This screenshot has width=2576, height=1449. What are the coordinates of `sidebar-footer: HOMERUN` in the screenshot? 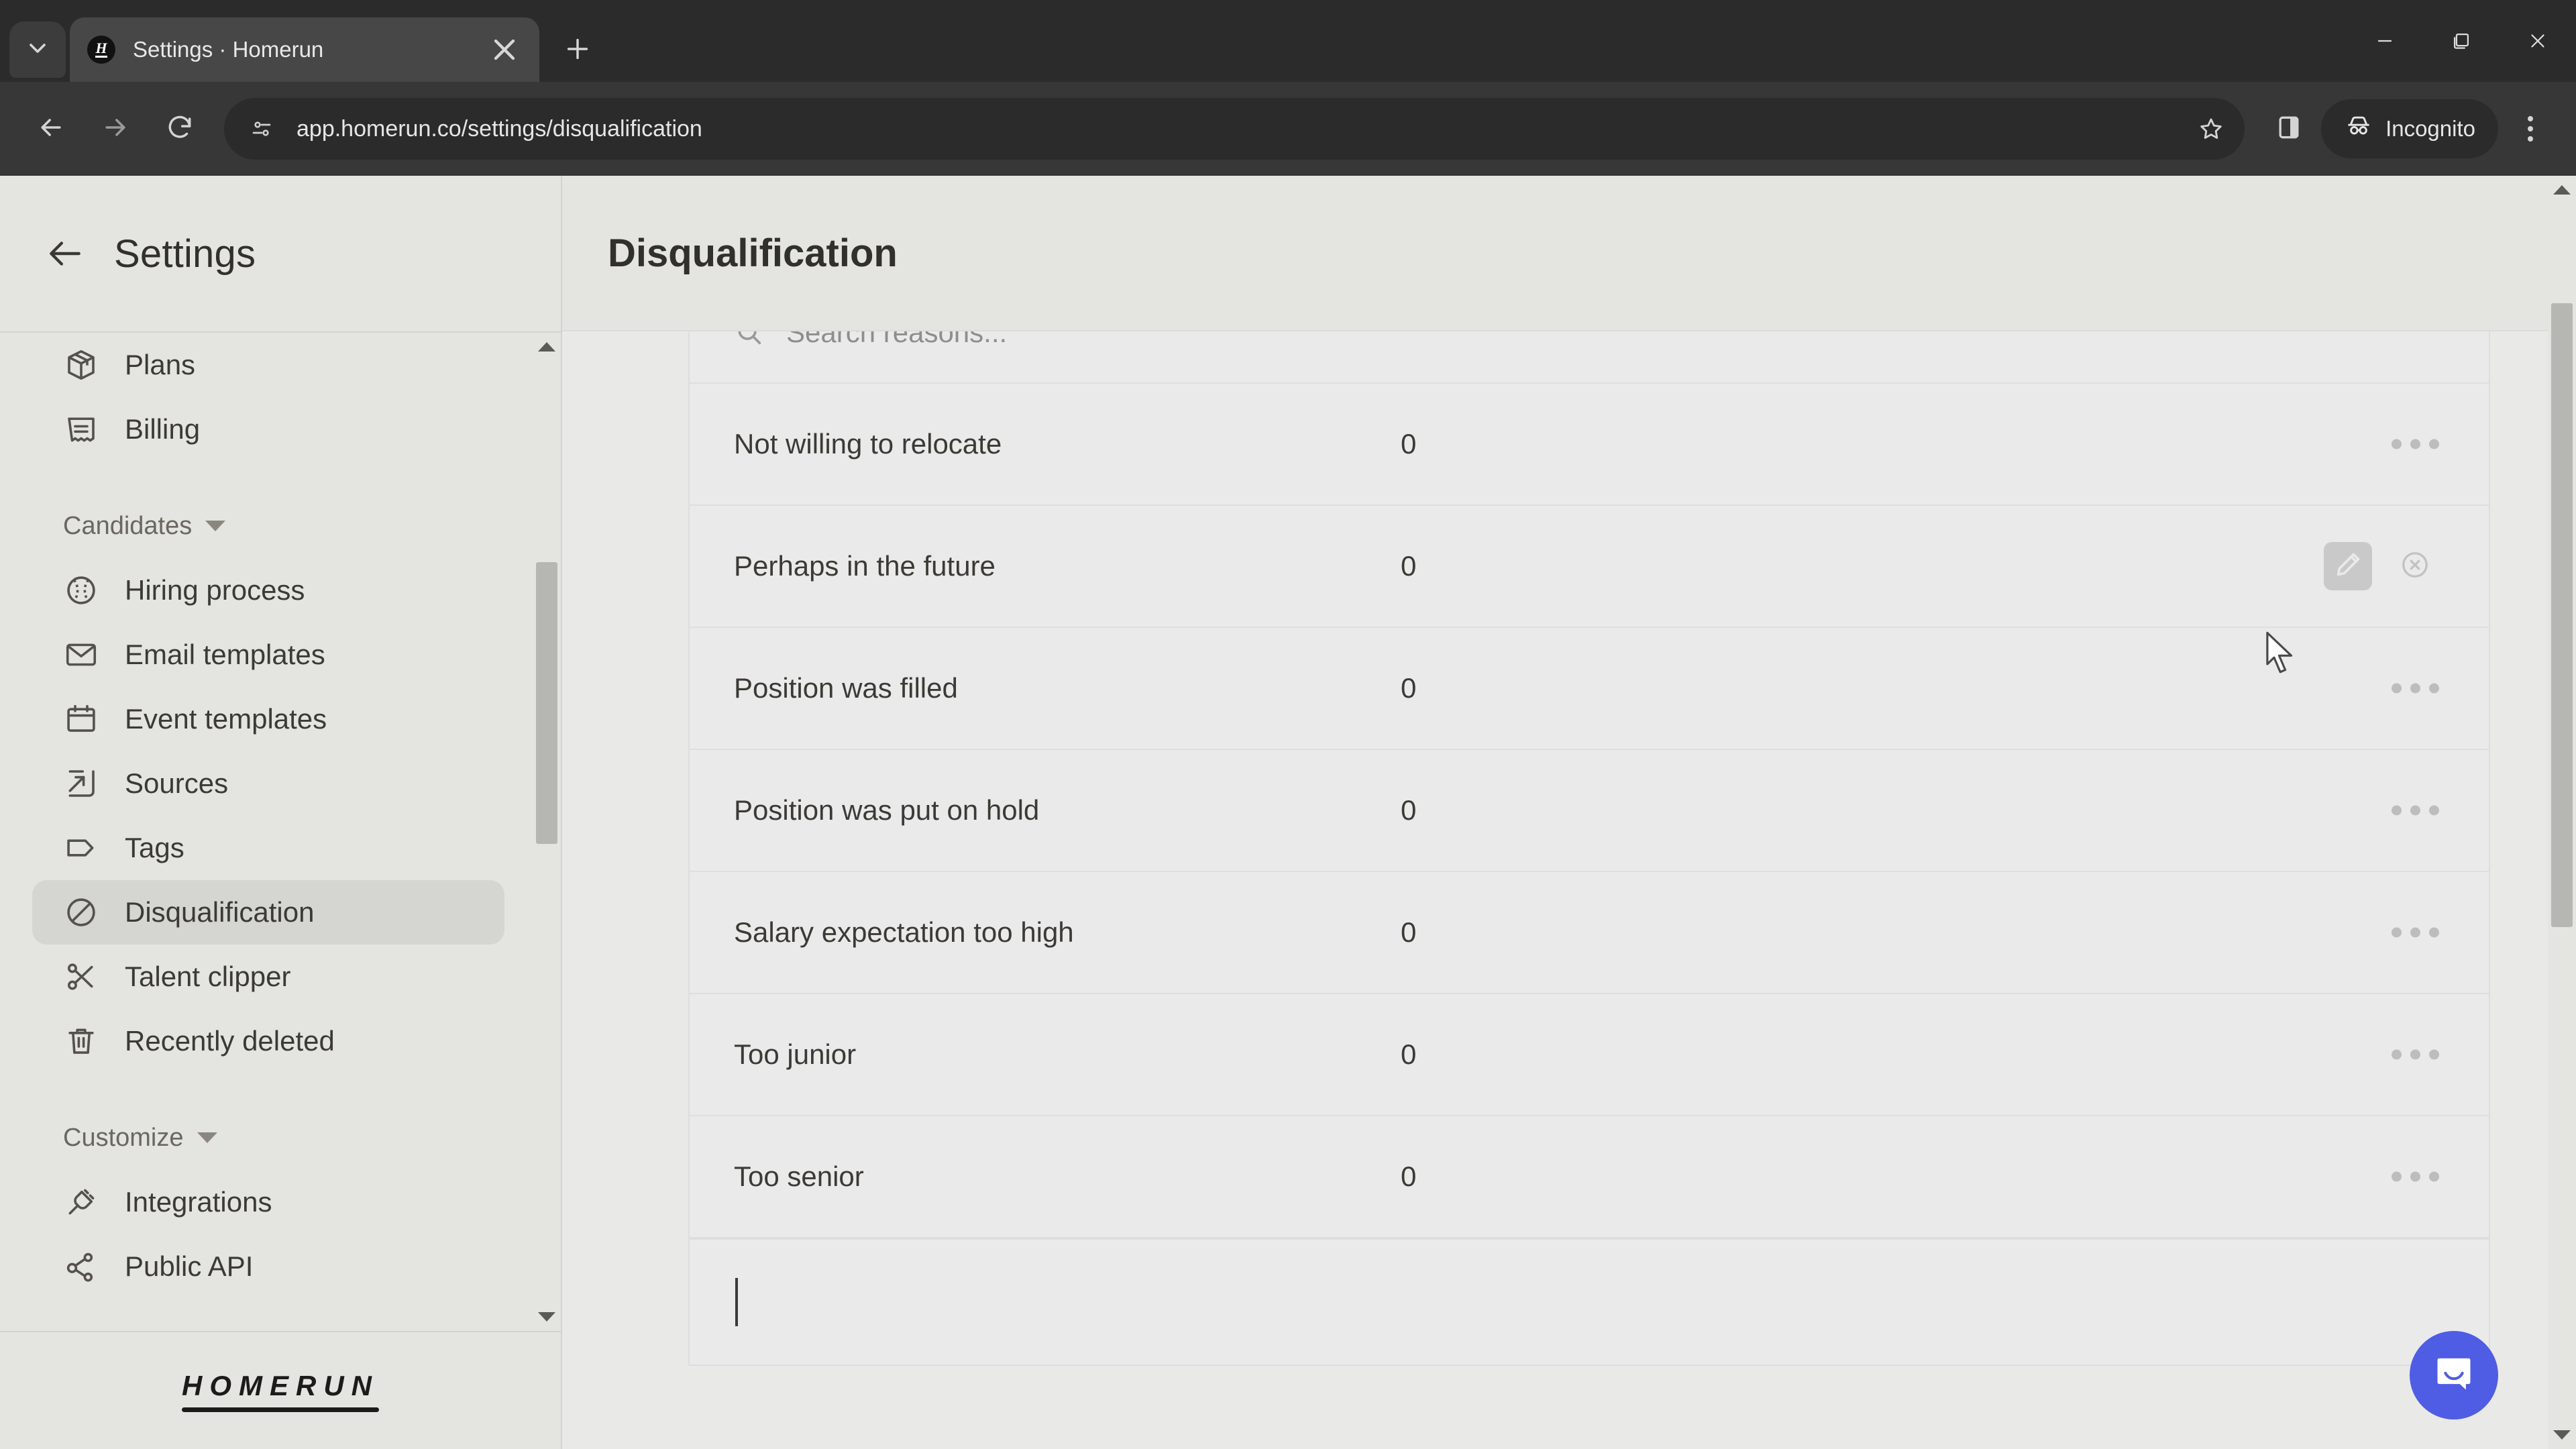 It's located at (280, 1390).